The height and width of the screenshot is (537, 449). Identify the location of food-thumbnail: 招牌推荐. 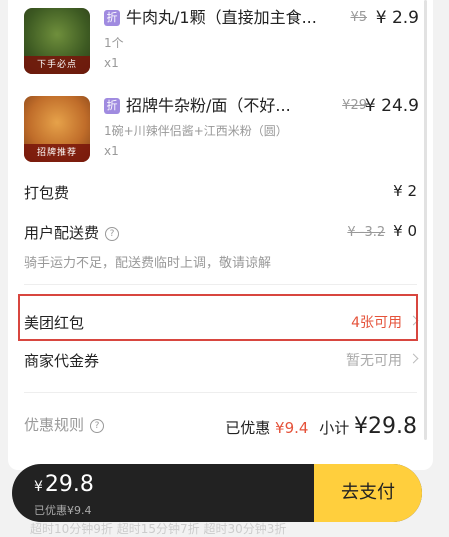
(57, 129).